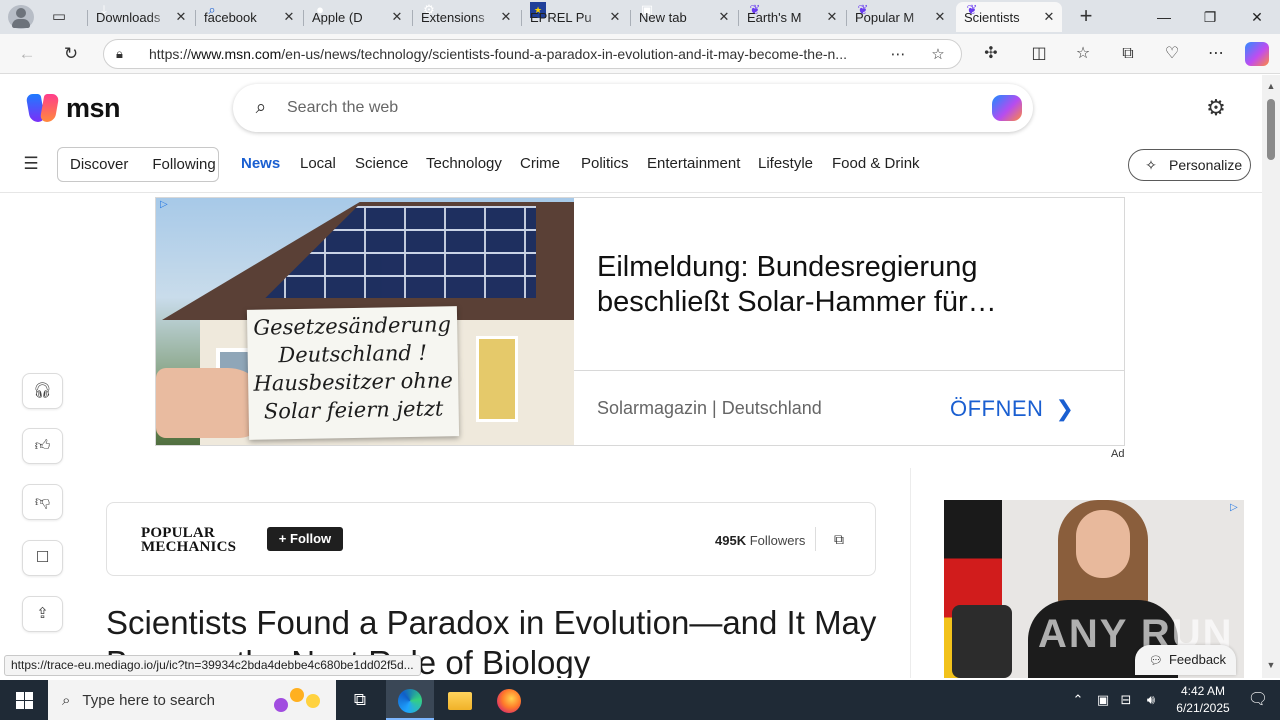  What do you see at coordinates (991, 54) in the screenshot?
I see `extensions-puzzle-icon: ✣` at bounding box center [991, 54].